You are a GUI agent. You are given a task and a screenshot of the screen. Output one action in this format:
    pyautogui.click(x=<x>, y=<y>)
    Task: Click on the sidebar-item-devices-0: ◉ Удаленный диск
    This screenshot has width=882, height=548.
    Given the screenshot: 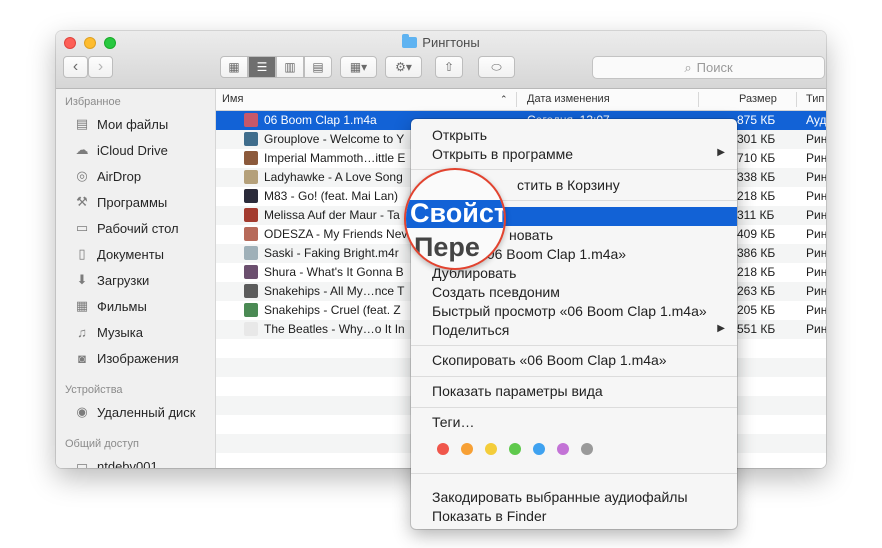 What is the action you would take?
    pyautogui.click(x=134, y=412)
    